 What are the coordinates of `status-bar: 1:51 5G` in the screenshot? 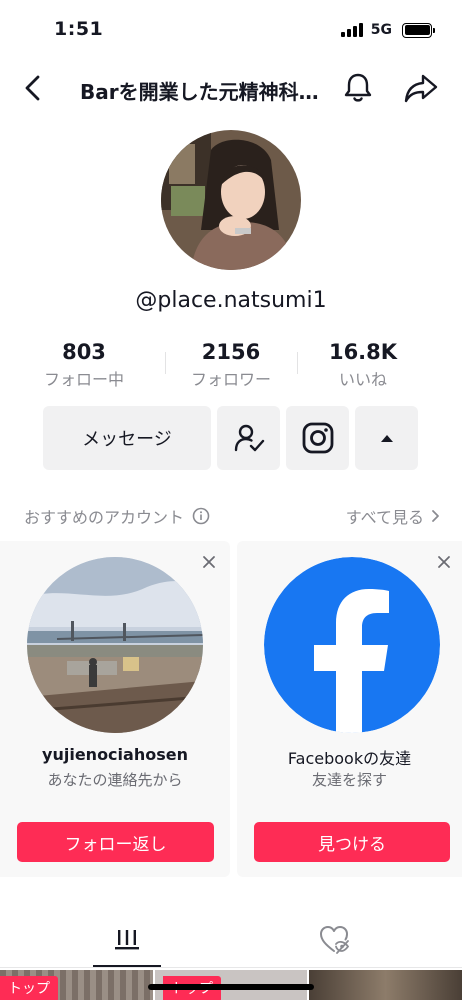 It's located at (231, 29).